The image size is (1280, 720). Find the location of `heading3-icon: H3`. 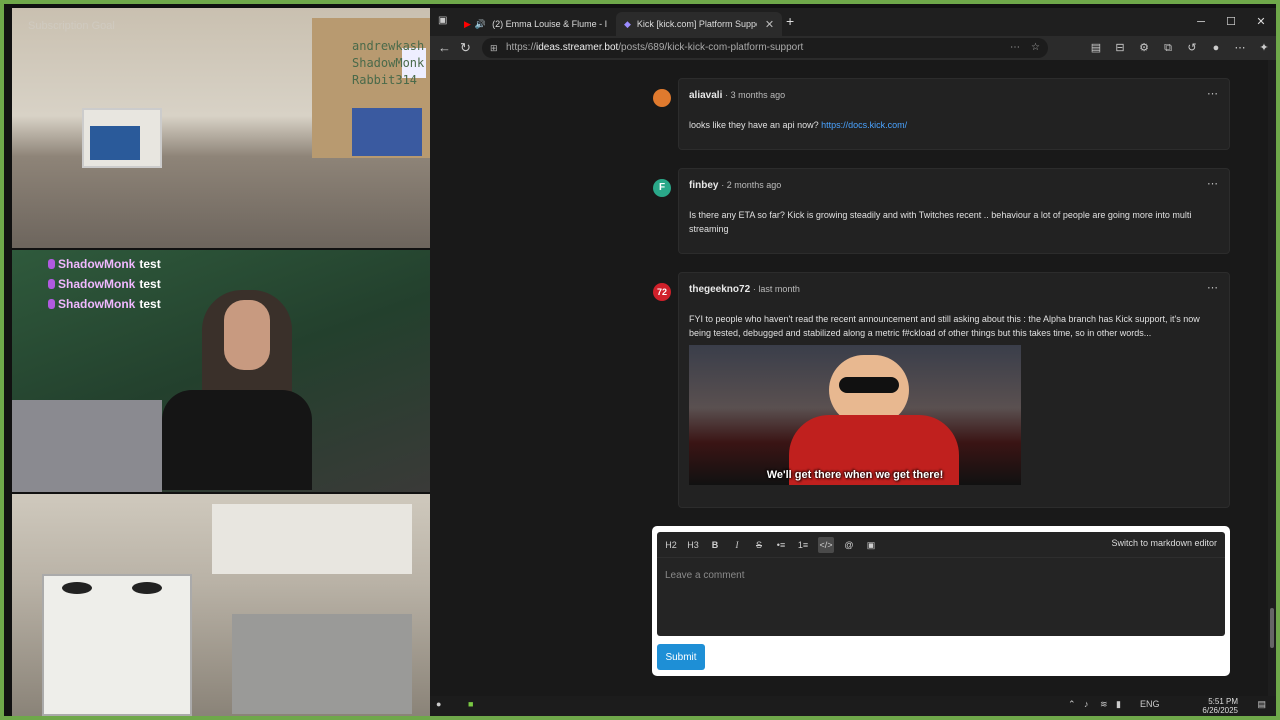

heading3-icon: H3 is located at coordinates (693, 545).